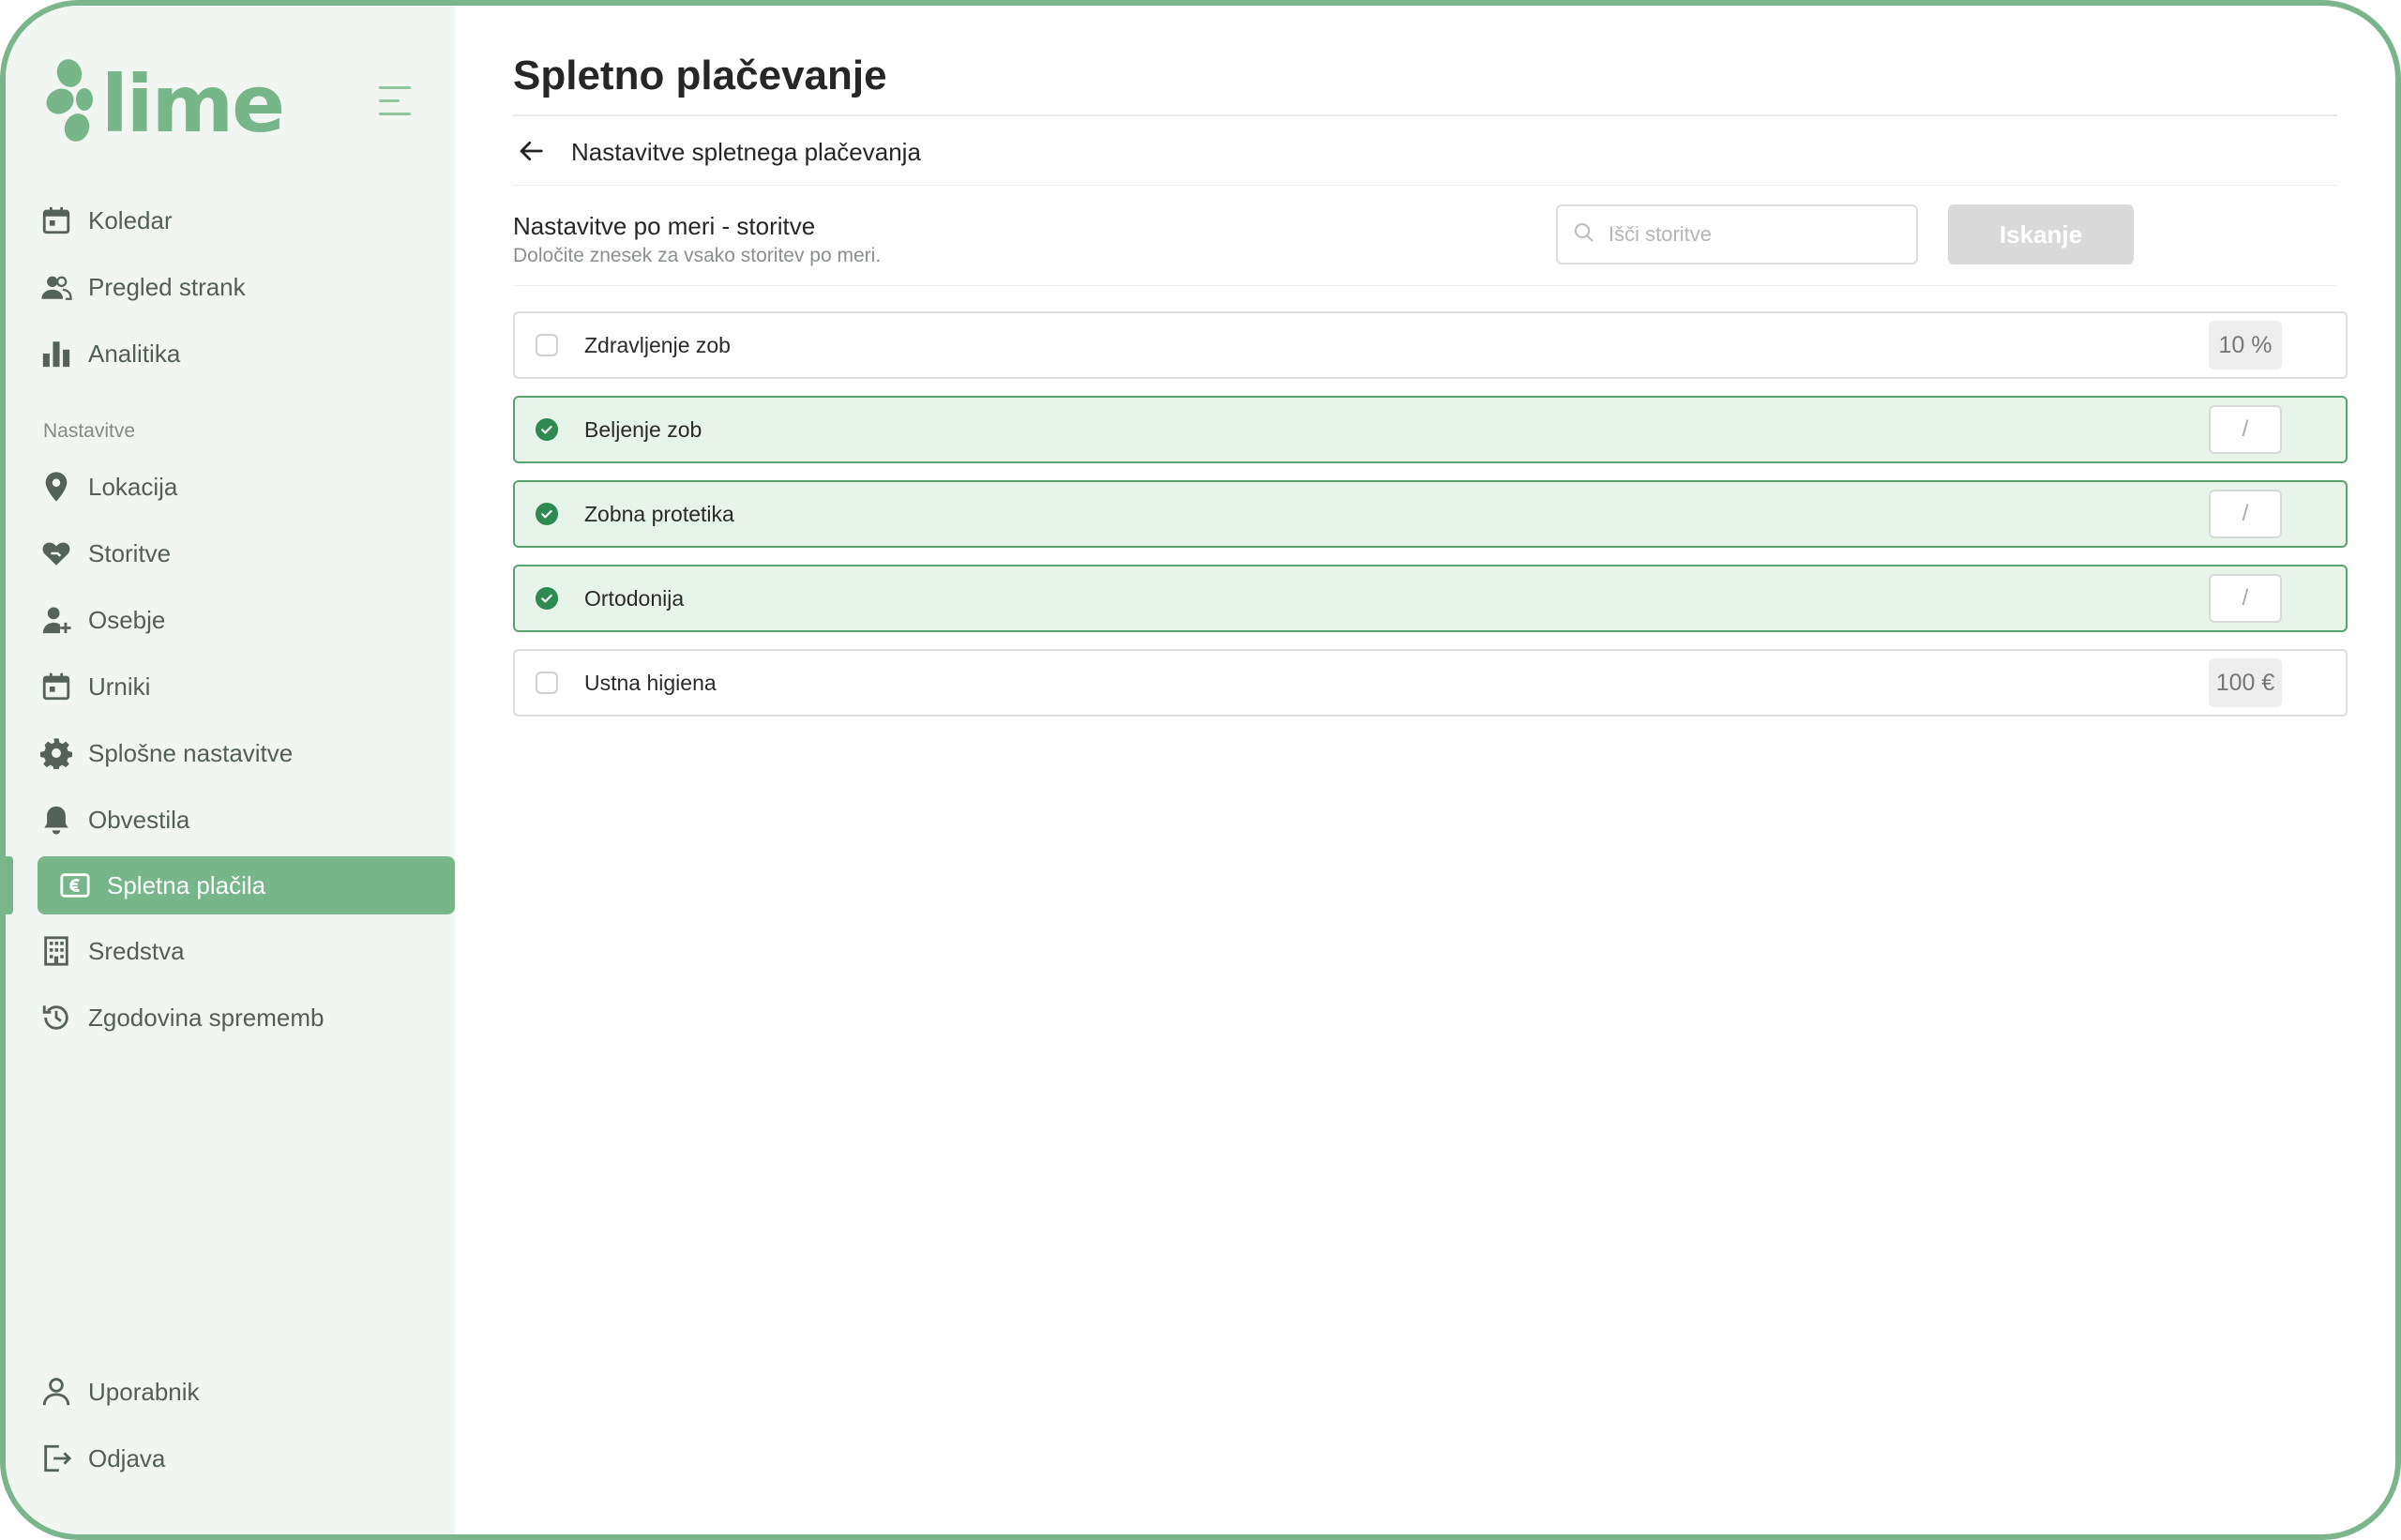  What do you see at coordinates (657, 344) in the screenshot?
I see `service-name: Zdravljenje zob` at bounding box center [657, 344].